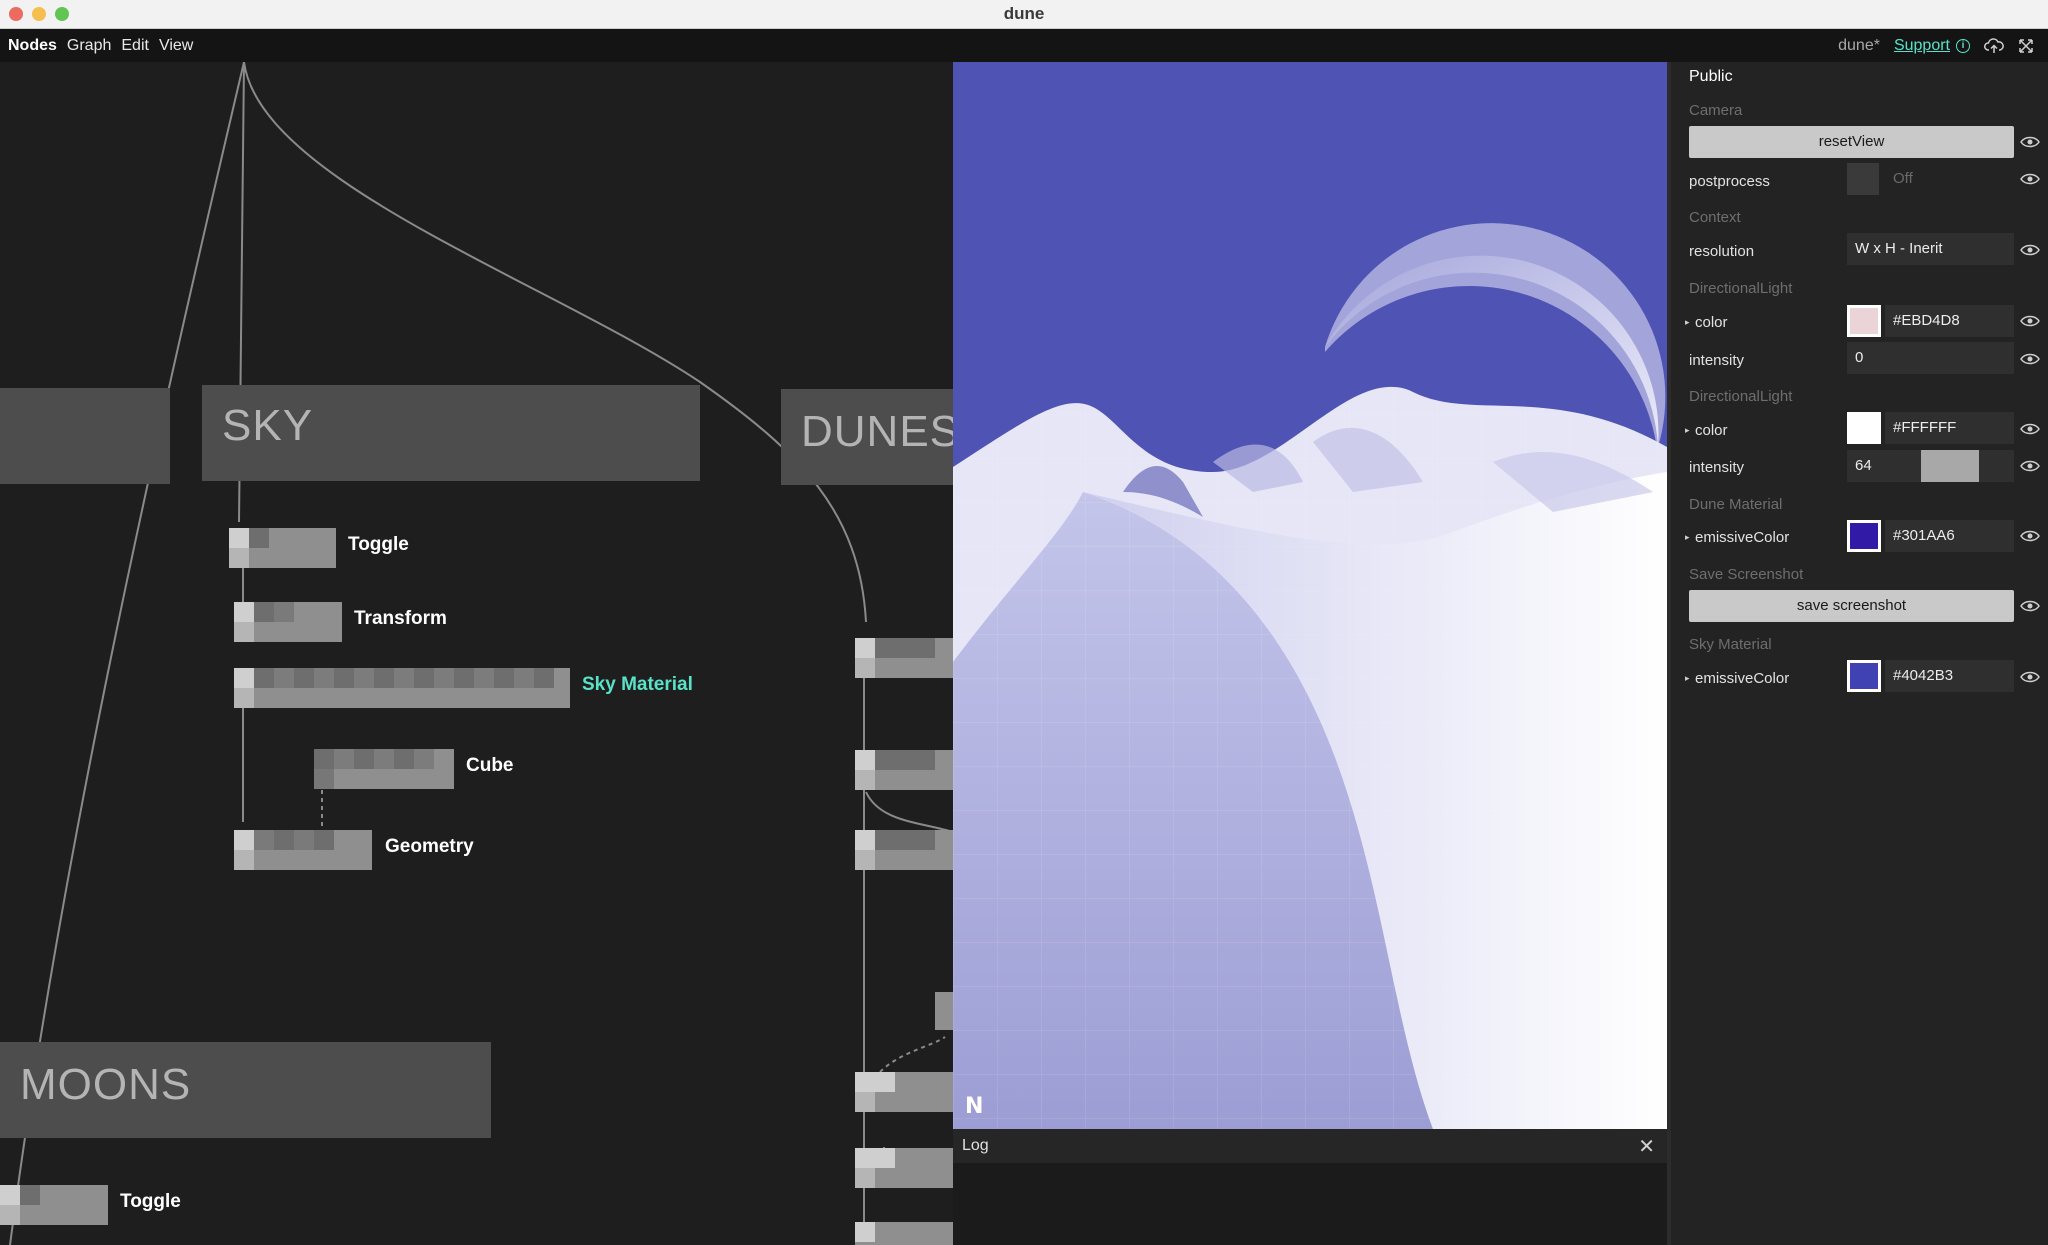  What do you see at coordinates (135, 46) in the screenshot?
I see `menu-edit: Edit` at bounding box center [135, 46].